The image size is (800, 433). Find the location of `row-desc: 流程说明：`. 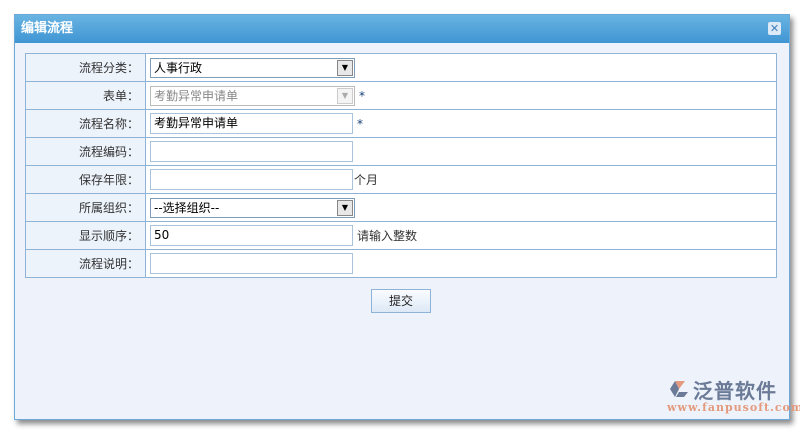

row-desc: 流程说明： is located at coordinates (401, 263).